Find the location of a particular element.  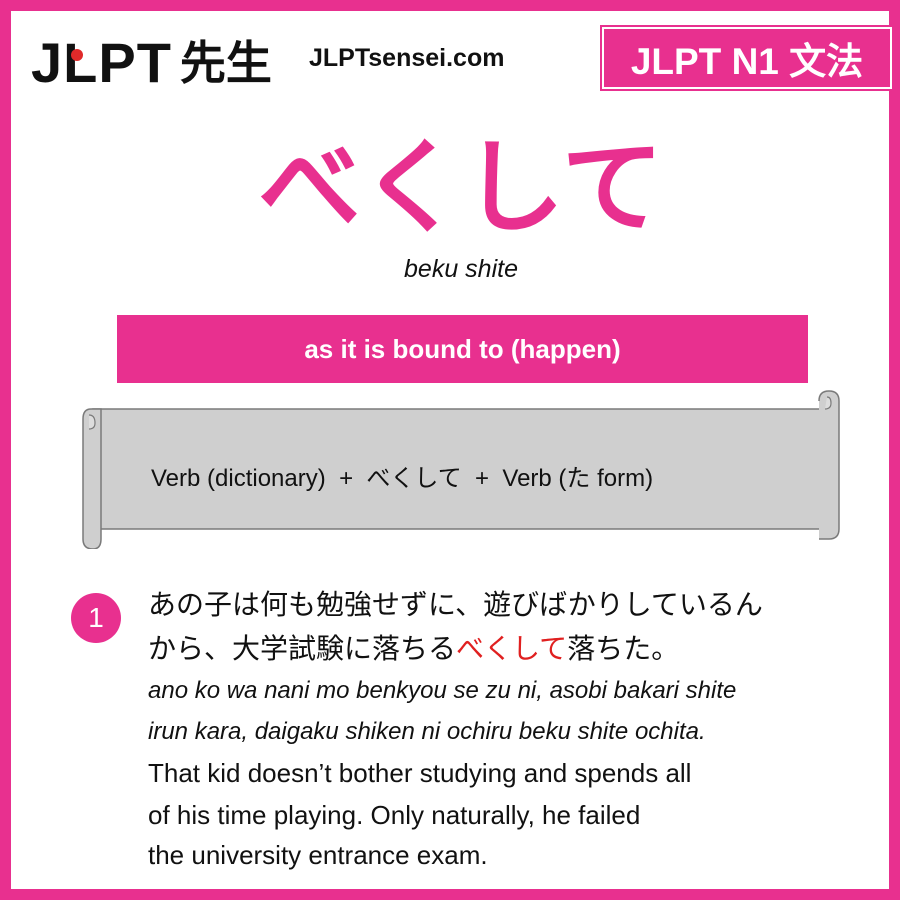

jp-highlight: べくして is located at coordinates (512, 648).